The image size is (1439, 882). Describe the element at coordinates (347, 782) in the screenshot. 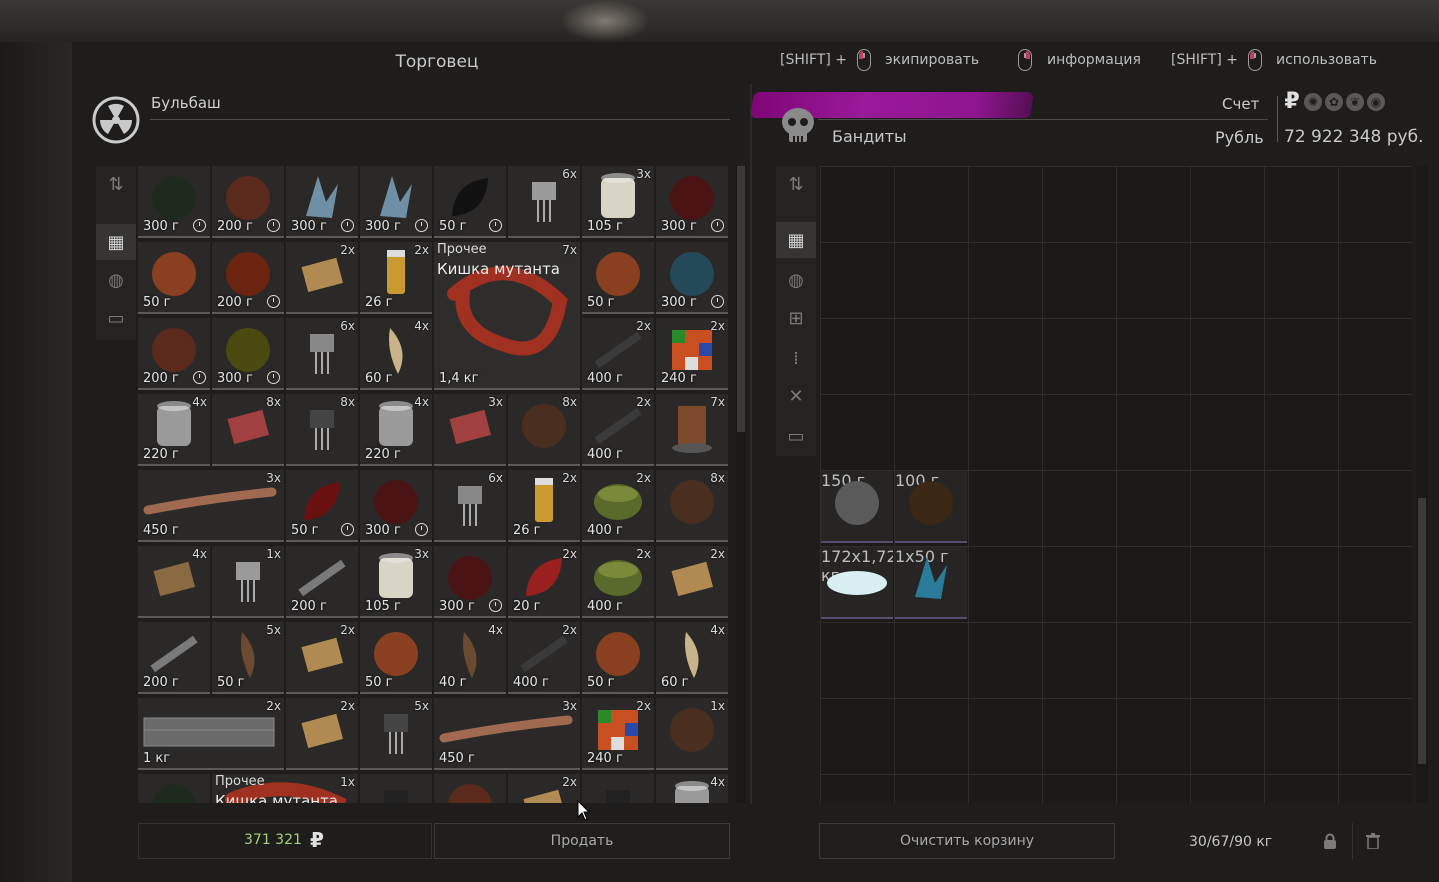

I see `item-quantity: 1x` at that location.